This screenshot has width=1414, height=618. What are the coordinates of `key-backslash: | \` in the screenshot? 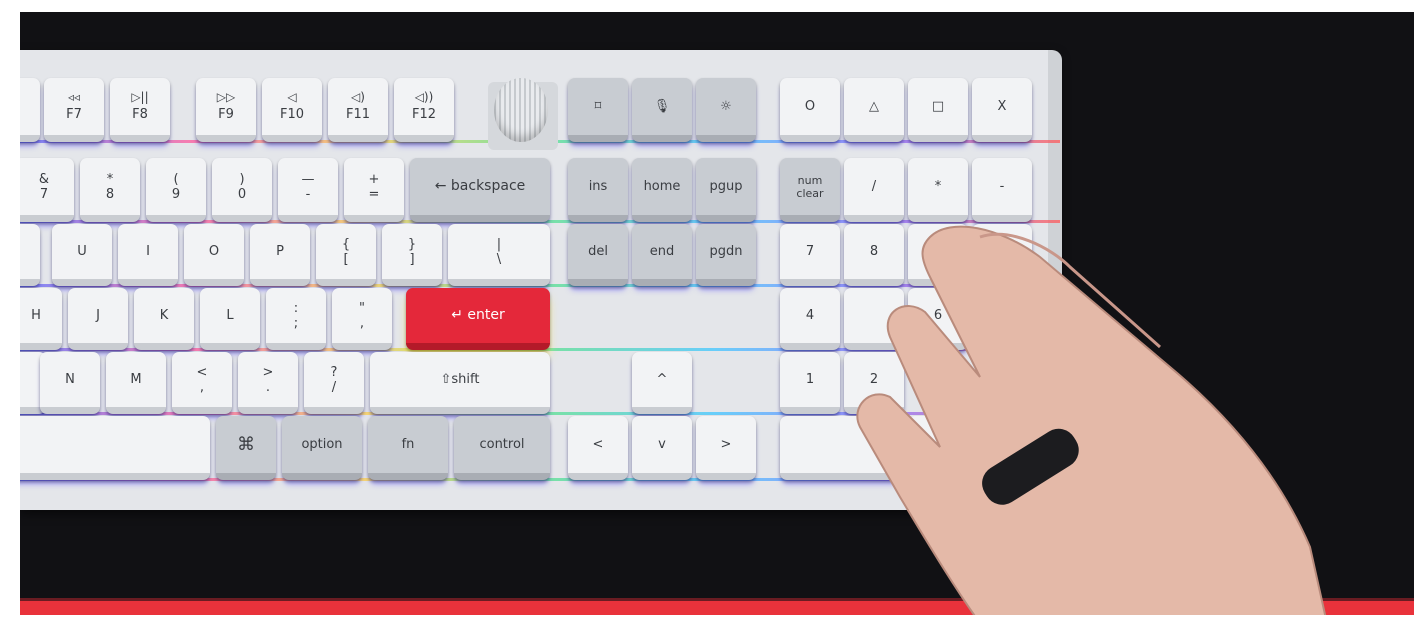 It's located at (499, 255).